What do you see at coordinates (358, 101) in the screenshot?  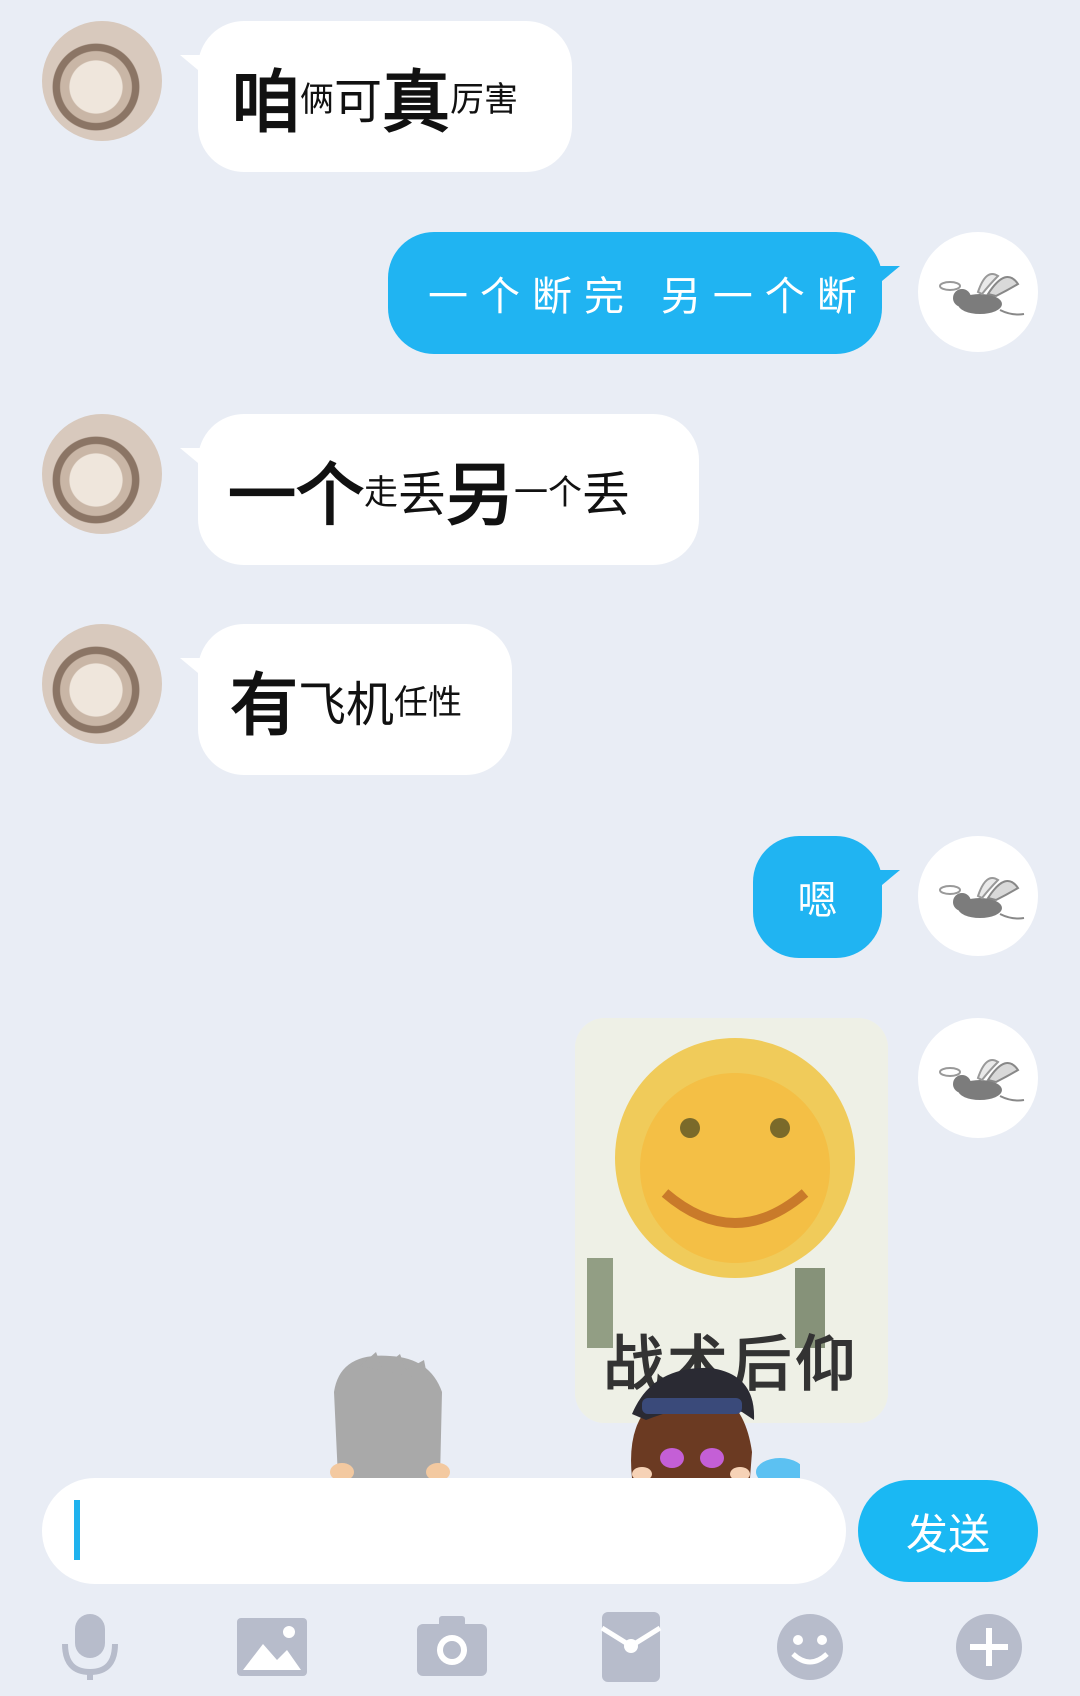 I see `message-text: 可` at bounding box center [358, 101].